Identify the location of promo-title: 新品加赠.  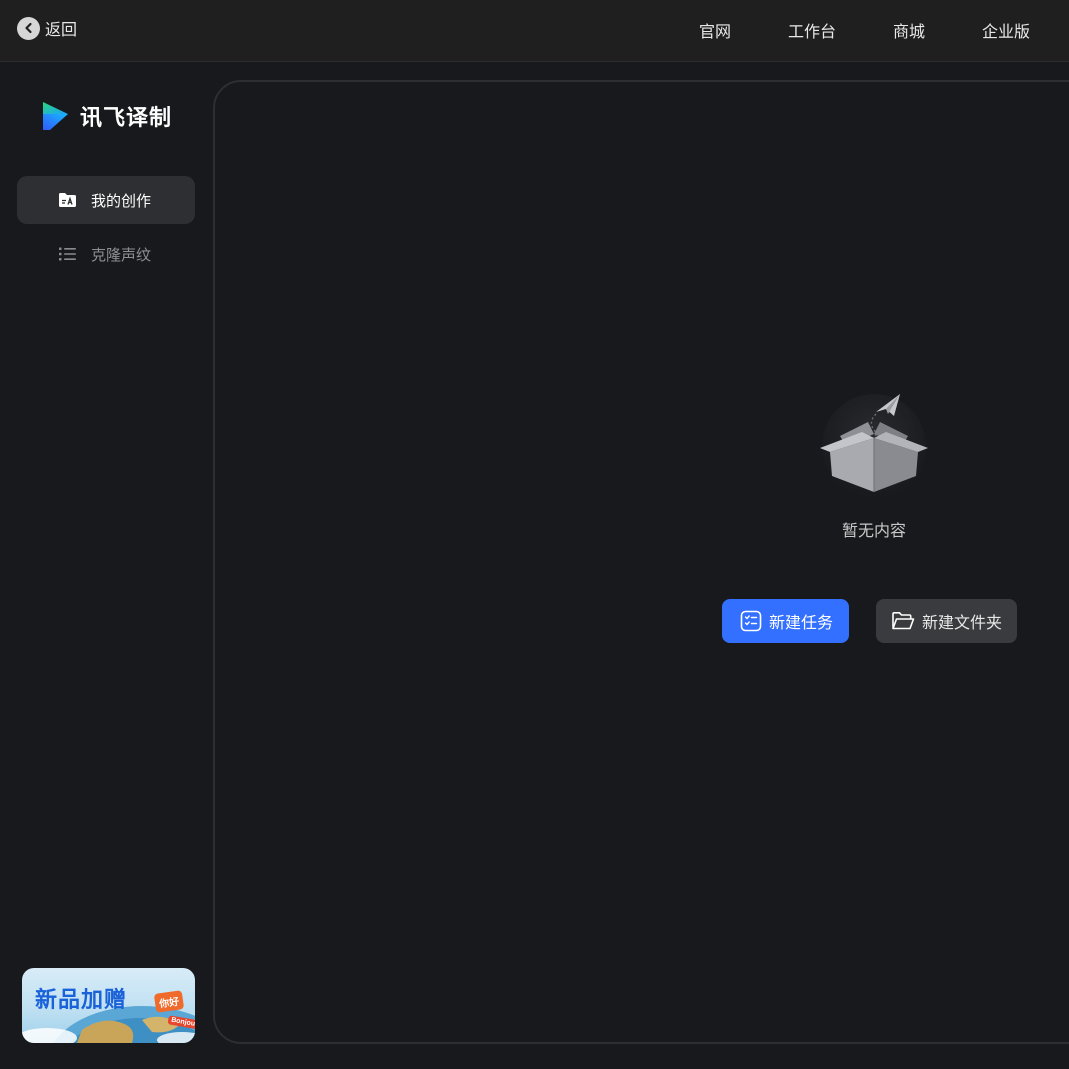
(81, 999).